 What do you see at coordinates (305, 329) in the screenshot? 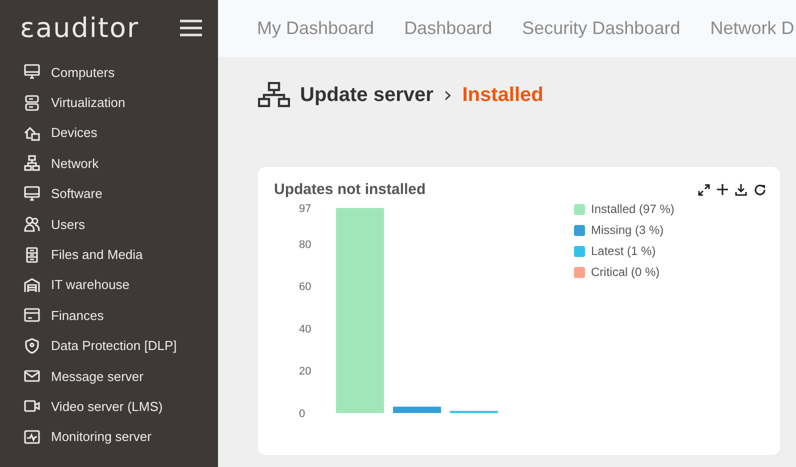
I see `axis-tick-label: 40` at bounding box center [305, 329].